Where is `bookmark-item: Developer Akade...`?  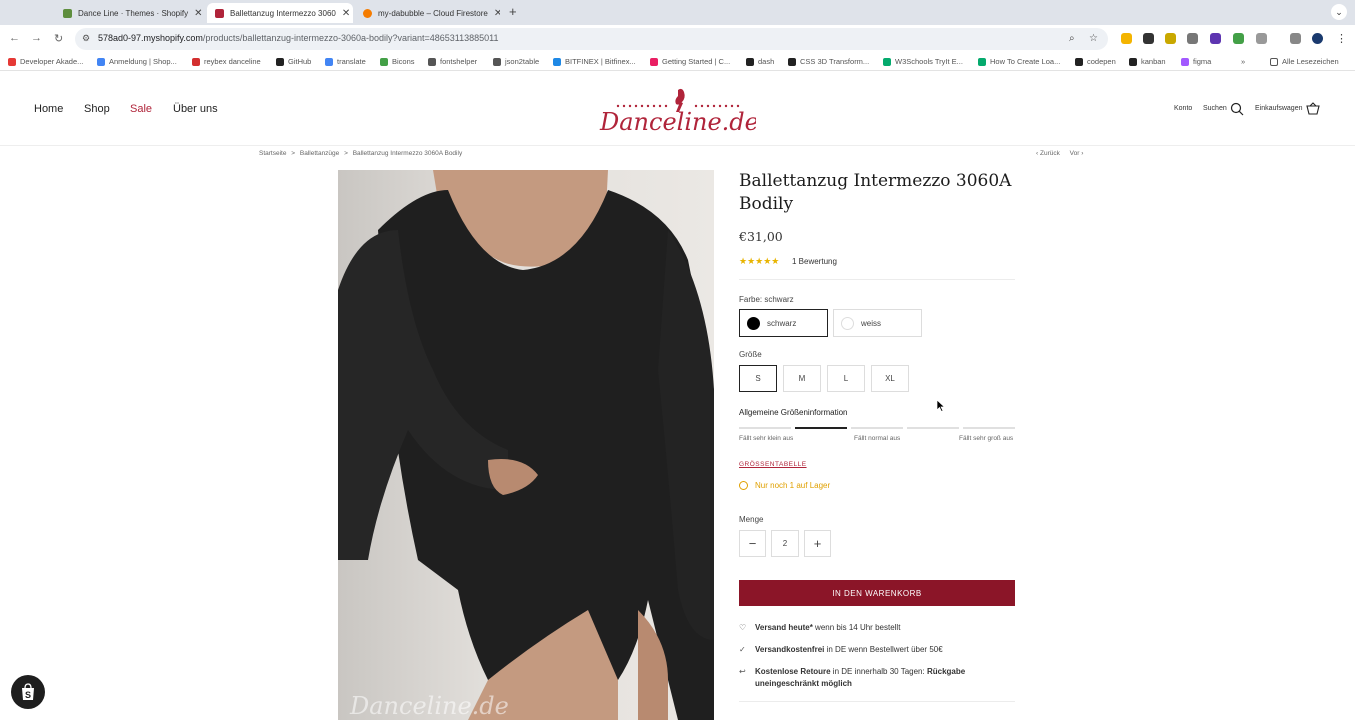
bookmark-item: Developer Akade... is located at coordinates (45, 61).